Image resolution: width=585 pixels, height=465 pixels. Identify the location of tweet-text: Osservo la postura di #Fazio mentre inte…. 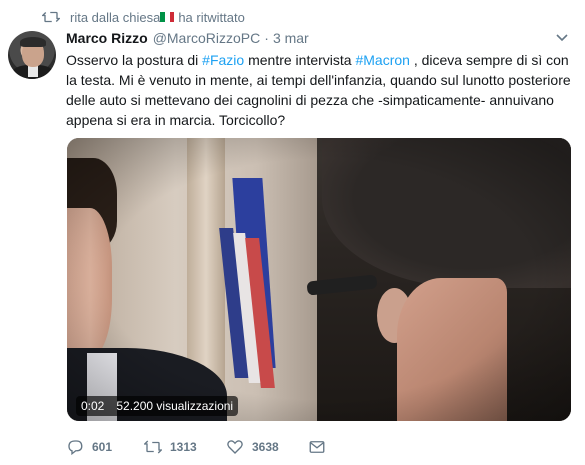
(318, 90).